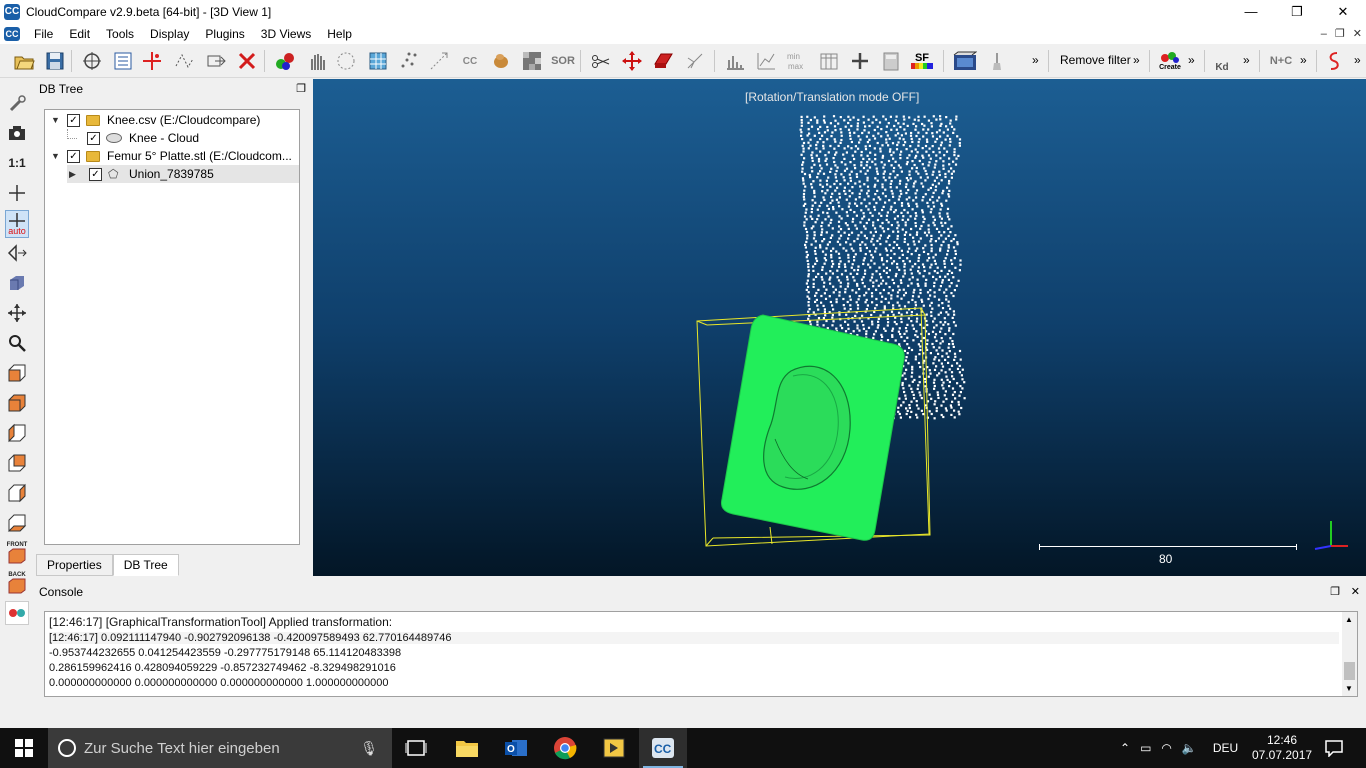 This screenshot has width=1366, height=768. Describe the element at coordinates (133, 138) in the screenshot. I see `tree-item-knee-cloud: ✓ Knee - Cloud` at that location.